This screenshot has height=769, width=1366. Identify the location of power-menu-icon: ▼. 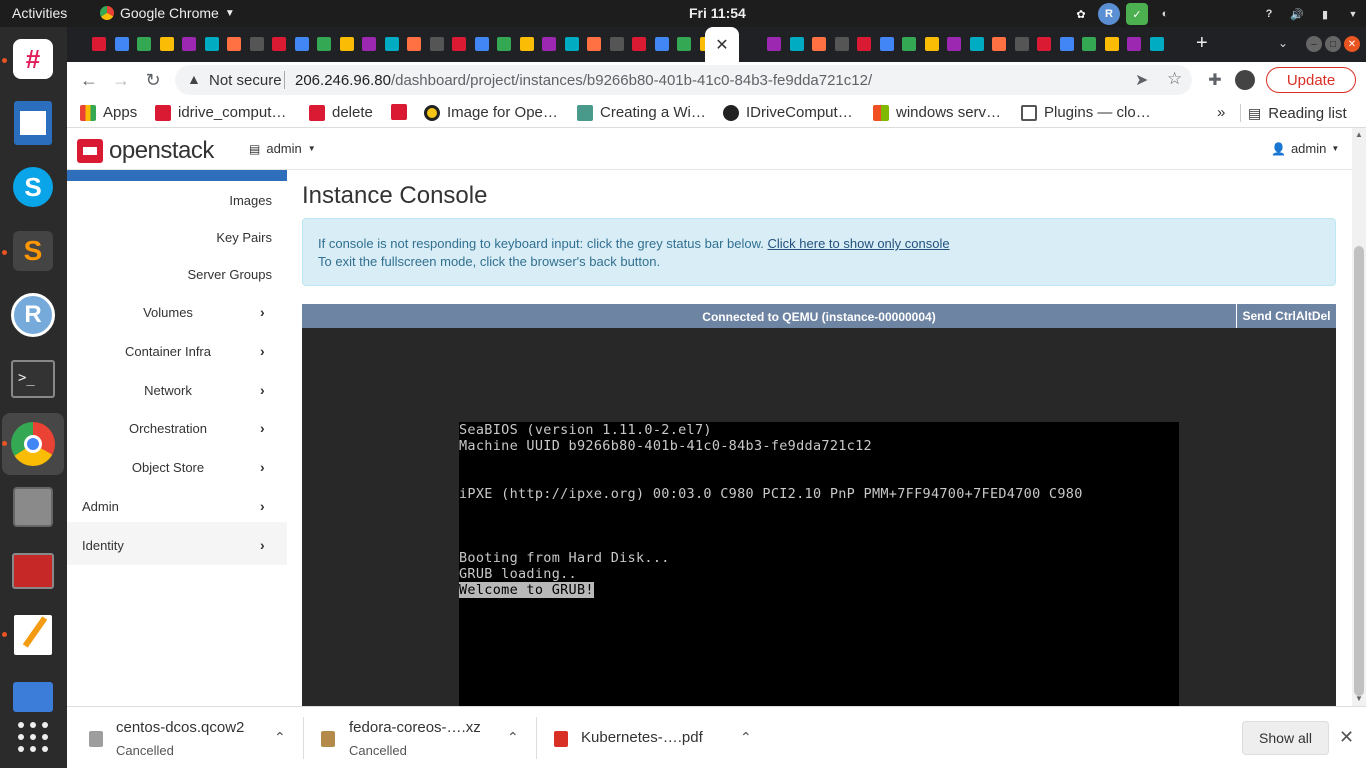
(1353, 14).